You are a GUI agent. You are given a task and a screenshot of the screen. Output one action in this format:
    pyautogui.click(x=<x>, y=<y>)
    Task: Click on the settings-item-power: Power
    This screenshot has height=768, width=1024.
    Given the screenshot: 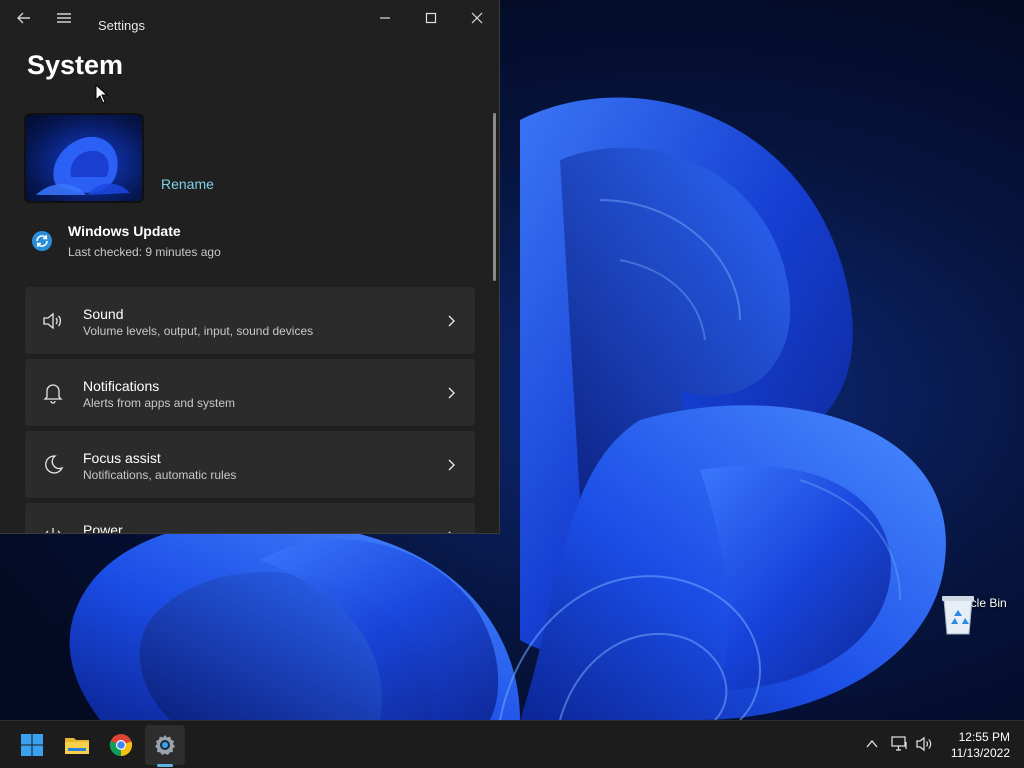 What is the action you would take?
    pyautogui.click(x=250, y=518)
    